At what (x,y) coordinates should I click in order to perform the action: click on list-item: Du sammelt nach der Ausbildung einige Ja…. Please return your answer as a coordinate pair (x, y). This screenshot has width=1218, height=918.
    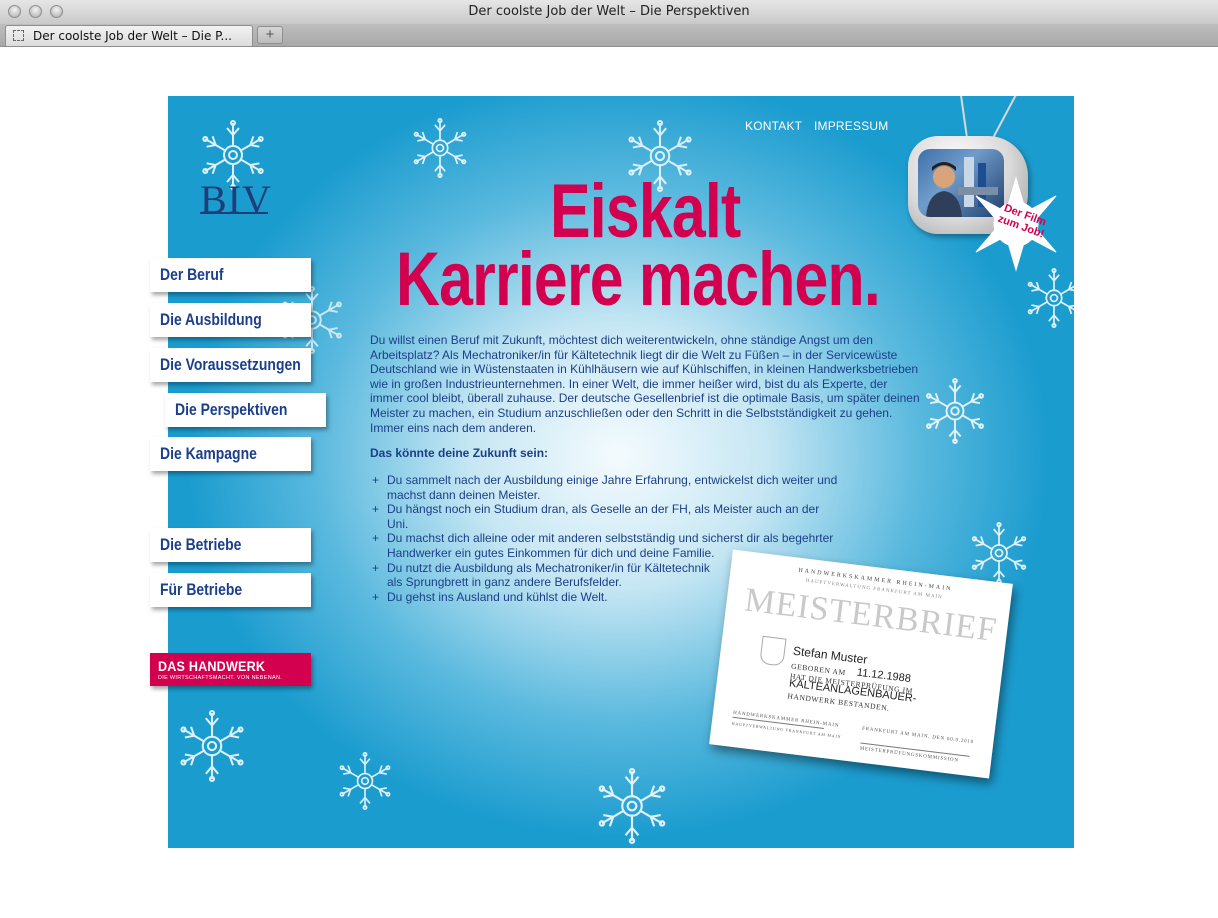
    Looking at the image, I should click on (605, 487).